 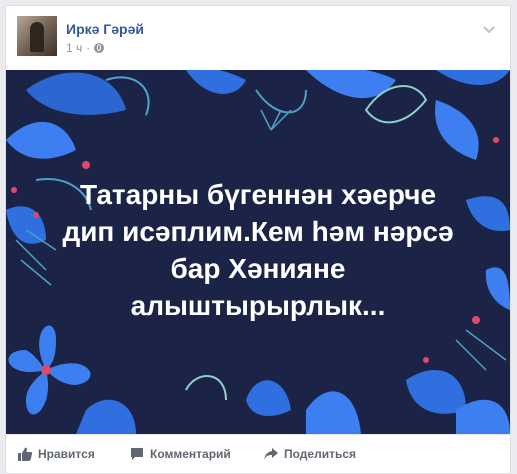 What do you see at coordinates (105, 29) in the screenshot?
I see `author-name: Иркә Гәрәй` at bounding box center [105, 29].